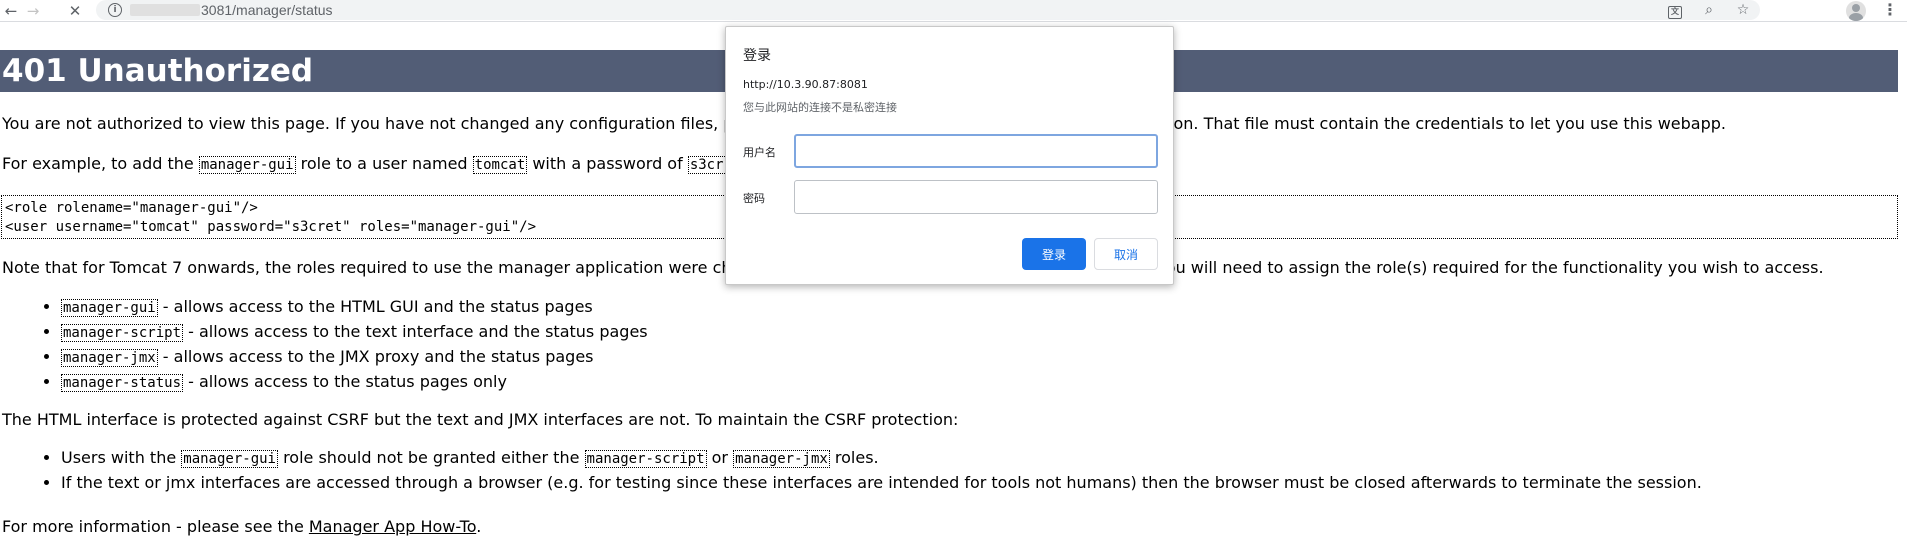 The image size is (1907, 556). I want to click on translate-icon: 文, so click(1675, 10).